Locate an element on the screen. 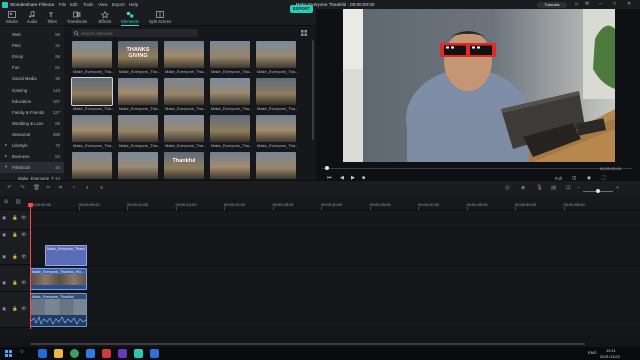  category-item: Education 187 is located at coordinates (32, 101).